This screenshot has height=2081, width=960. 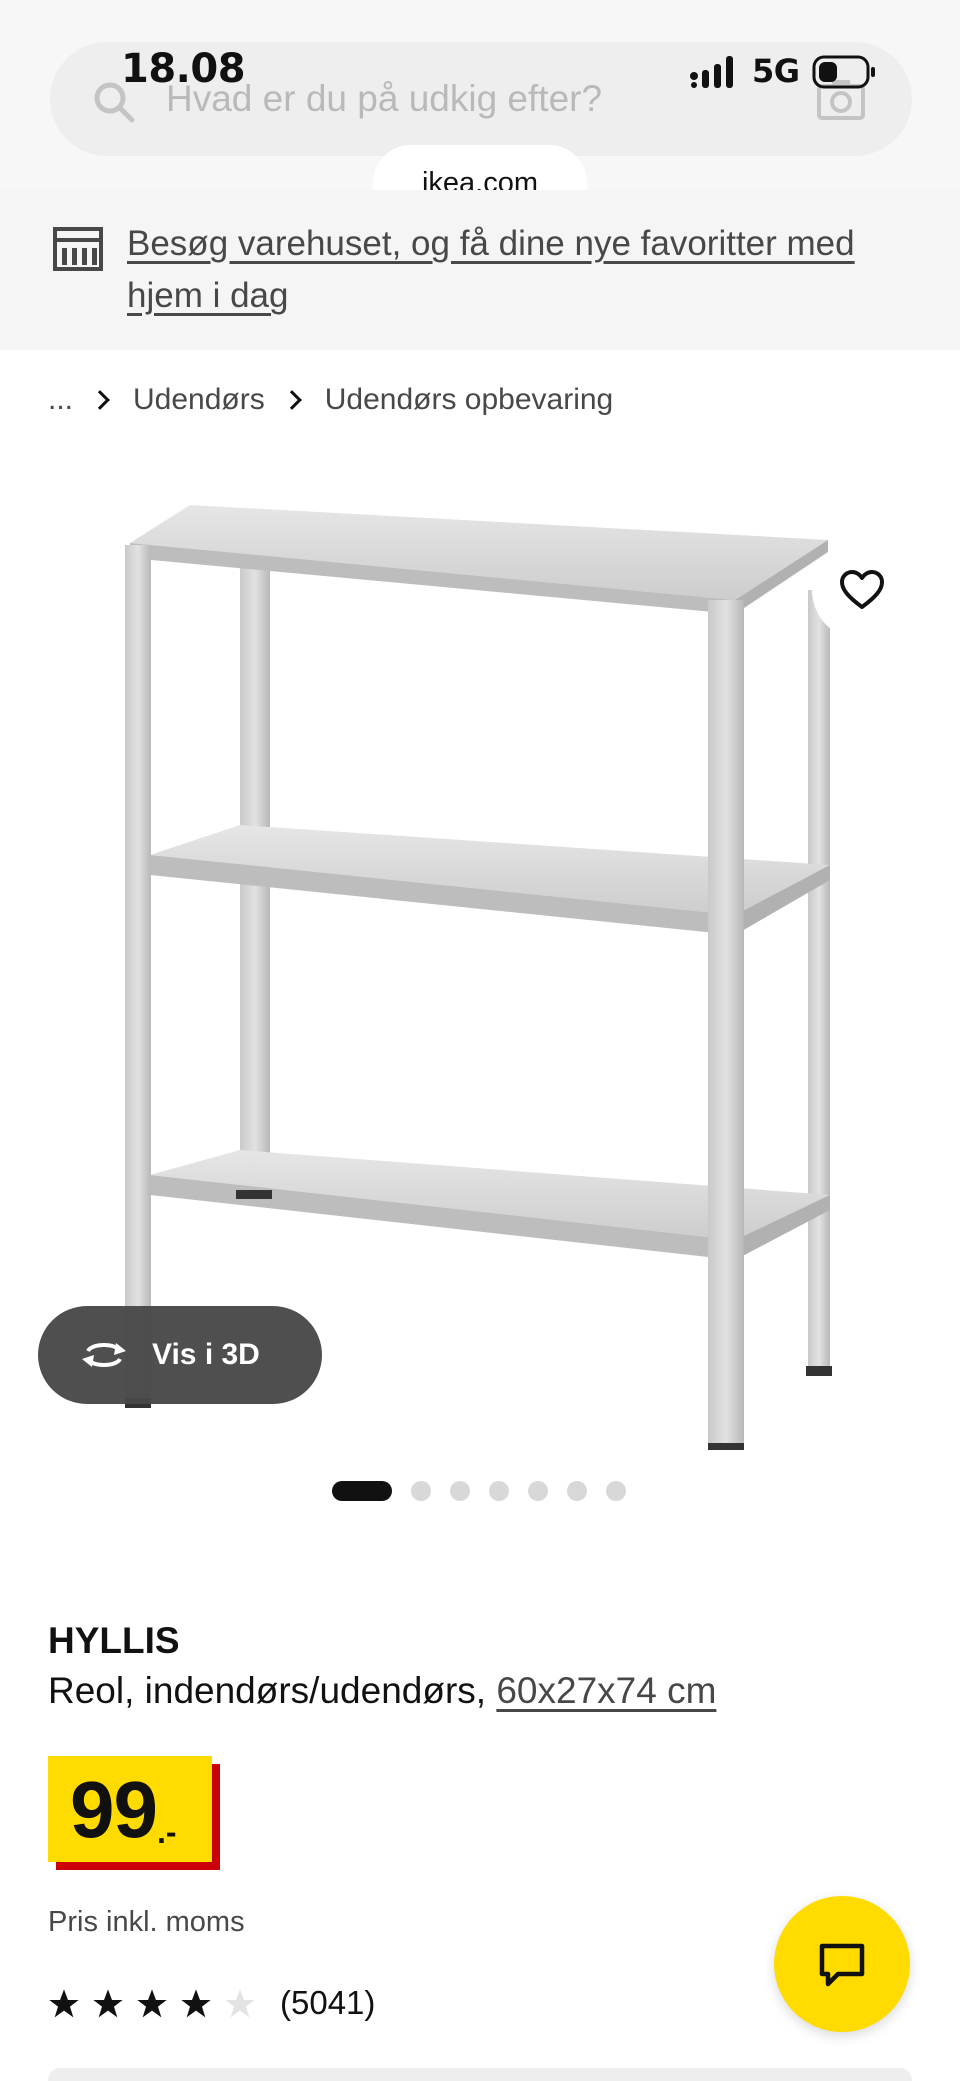 What do you see at coordinates (267, 1690) in the screenshot?
I see `product-type: Reol, indendørs/udendørs,` at bounding box center [267, 1690].